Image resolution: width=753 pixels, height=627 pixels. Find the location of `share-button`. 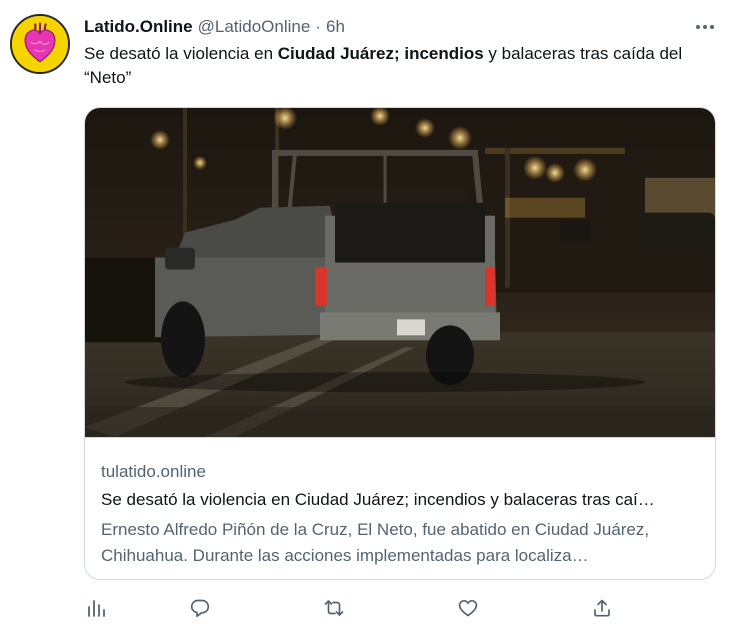

share-button is located at coordinates (602, 608).